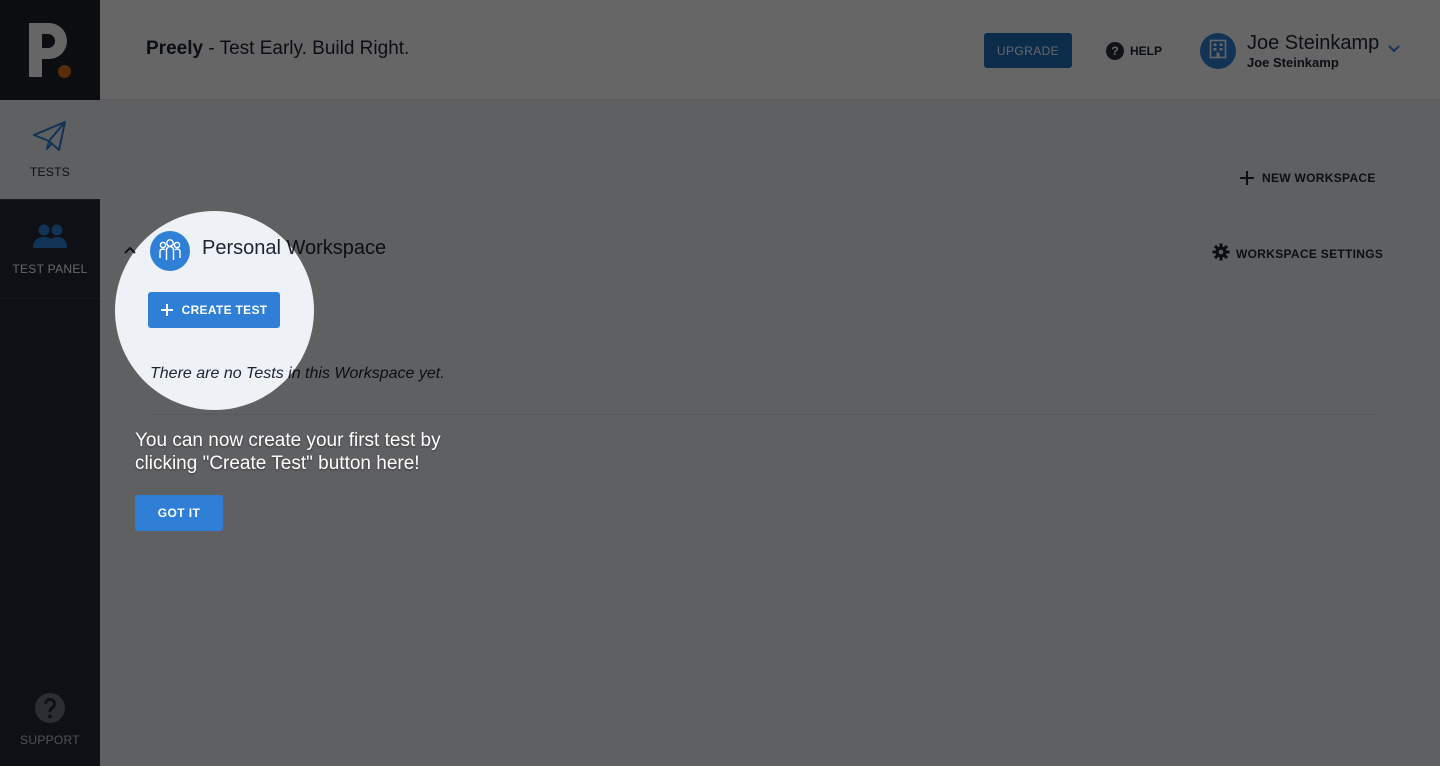 The height and width of the screenshot is (766, 1440). Describe the element at coordinates (1028, 50) in the screenshot. I see `upgrade-button: UPGRADE` at that location.